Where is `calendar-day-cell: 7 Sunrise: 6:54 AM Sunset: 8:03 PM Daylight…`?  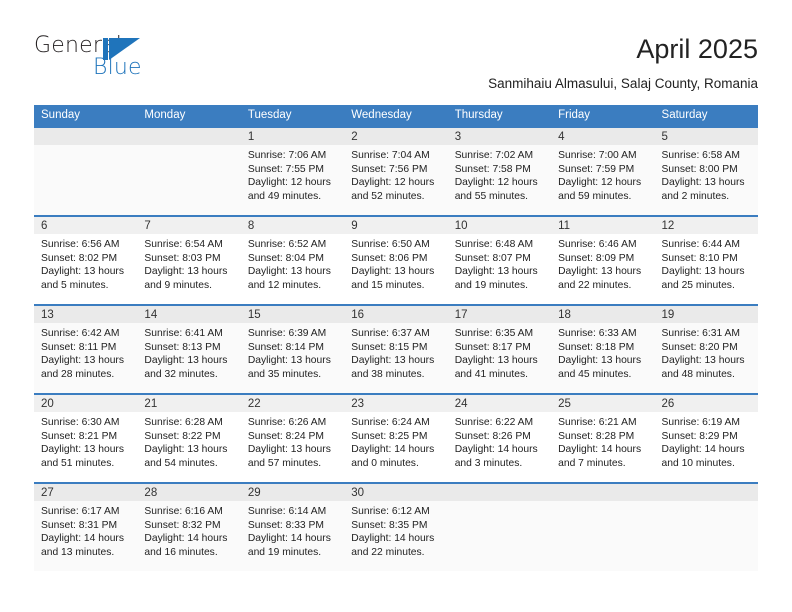
calendar-day-cell: 7 Sunrise: 6:54 AM Sunset: 8:03 PM Daylight… is located at coordinates (189, 260).